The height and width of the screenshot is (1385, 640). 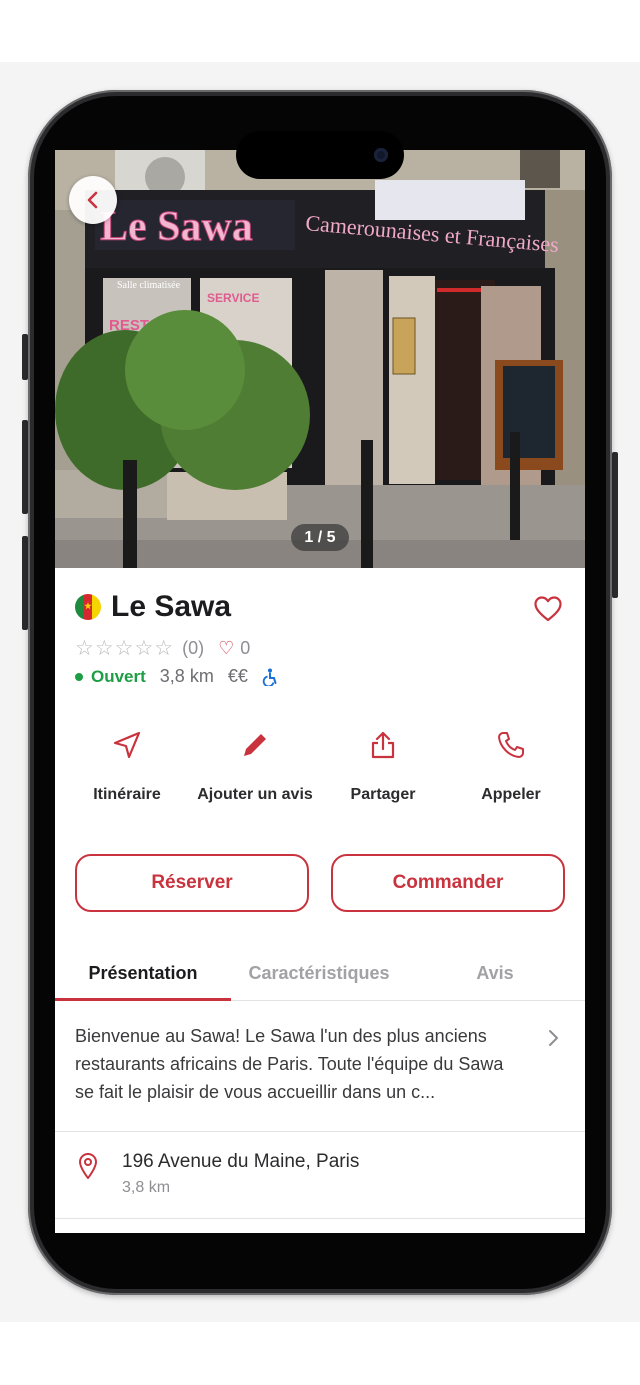 I want to click on directions-action: Itinéraire, so click(x=127, y=764).